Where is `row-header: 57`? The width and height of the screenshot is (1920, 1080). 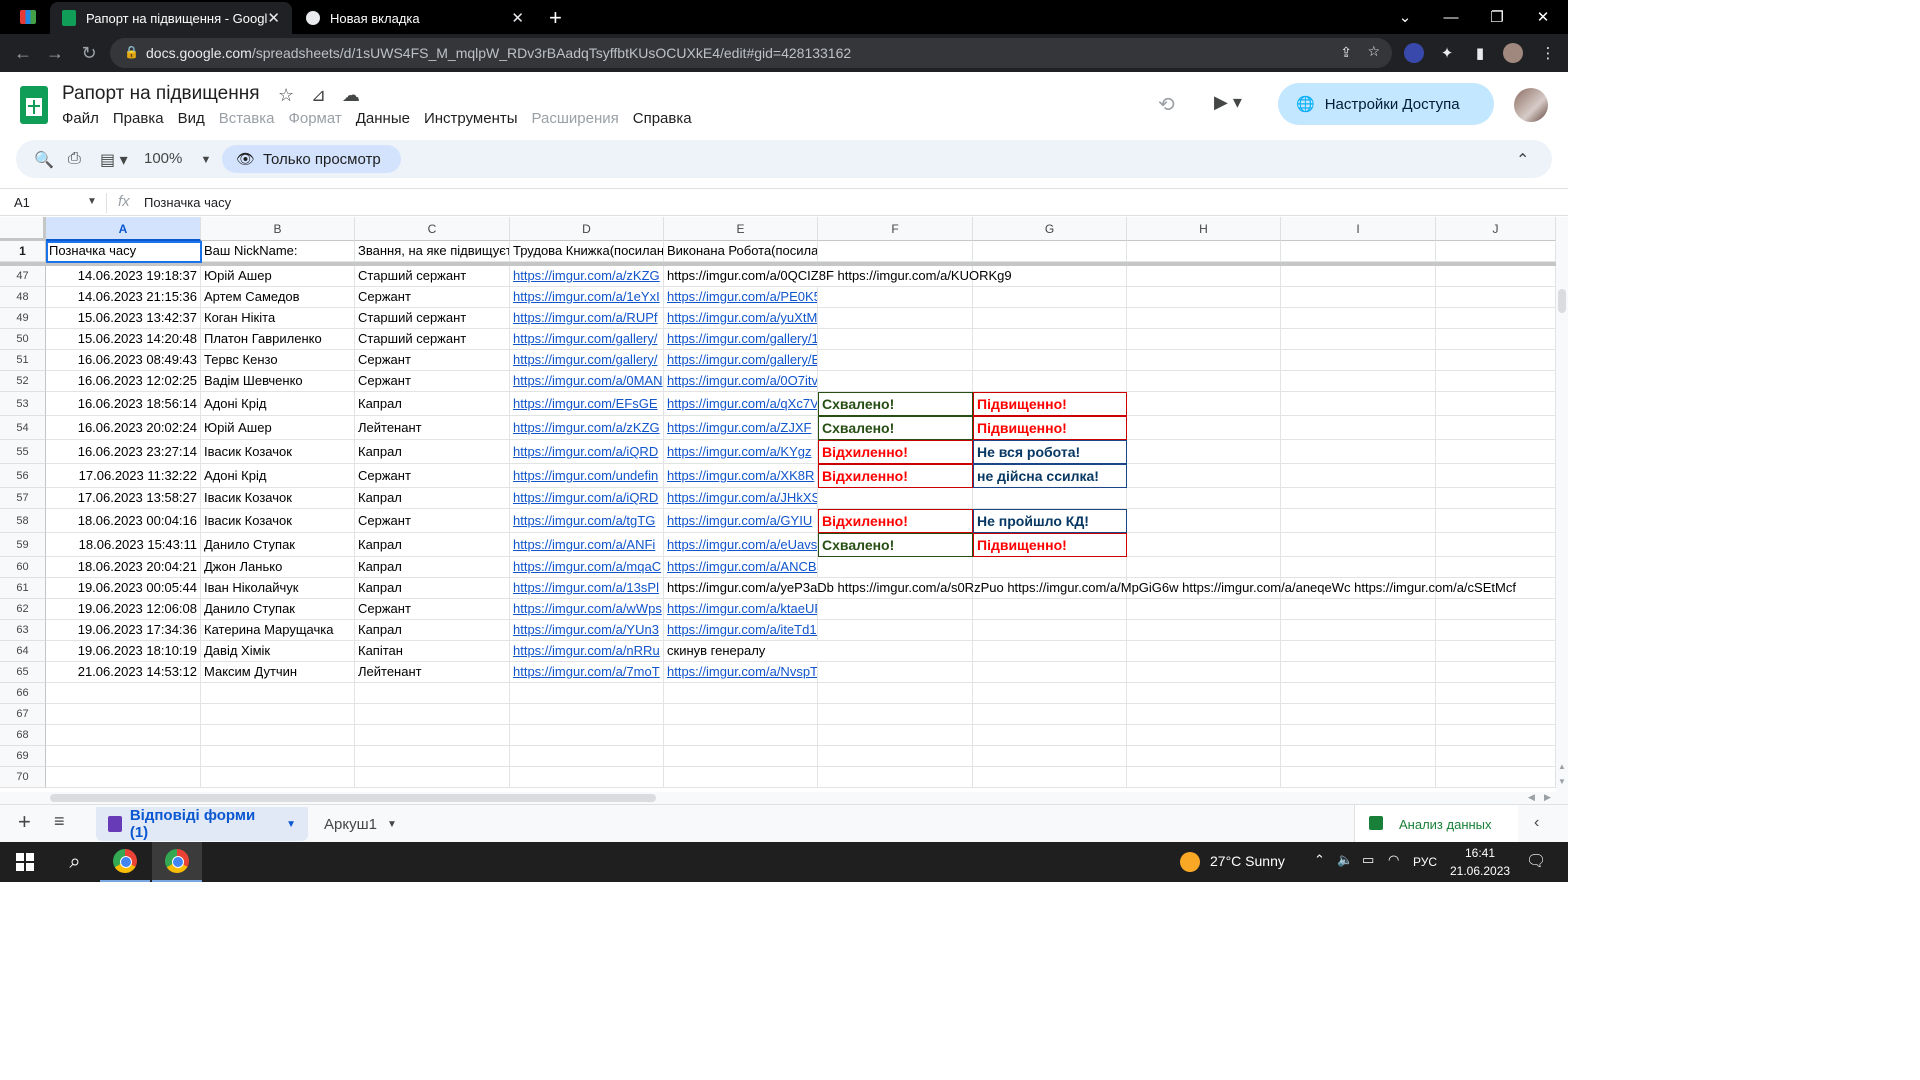
row-header: 57 is located at coordinates (23, 498).